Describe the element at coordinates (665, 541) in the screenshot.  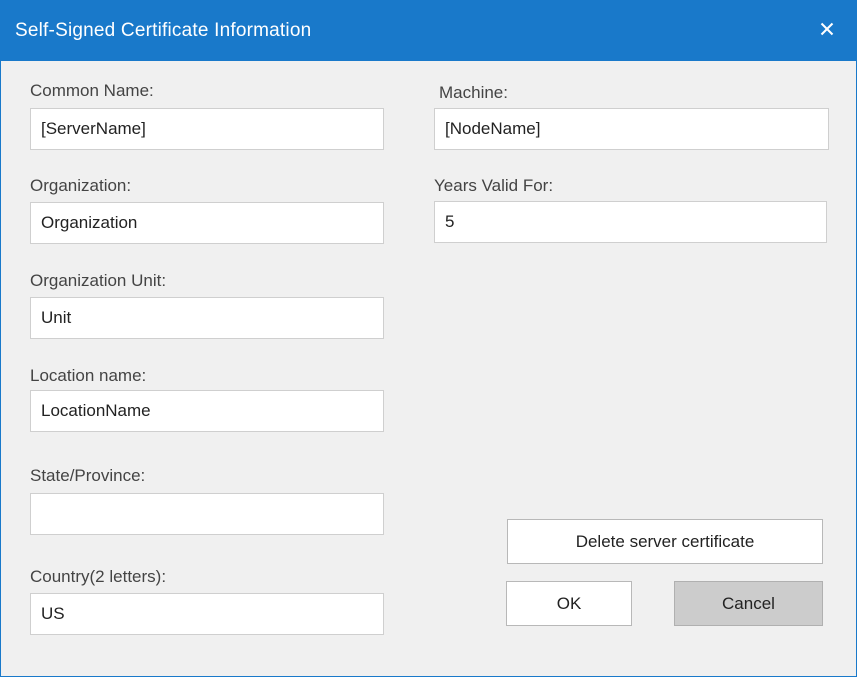
I see `delete-server-certificate-button: Delete server certificate` at that location.